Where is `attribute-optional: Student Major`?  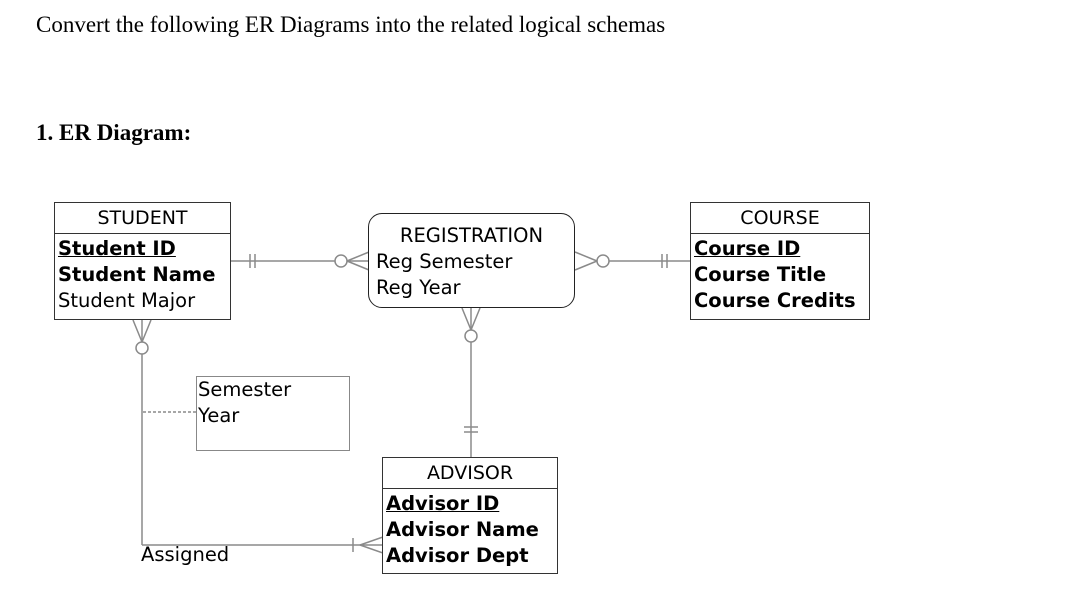 attribute-optional: Student Major is located at coordinates (127, 300).